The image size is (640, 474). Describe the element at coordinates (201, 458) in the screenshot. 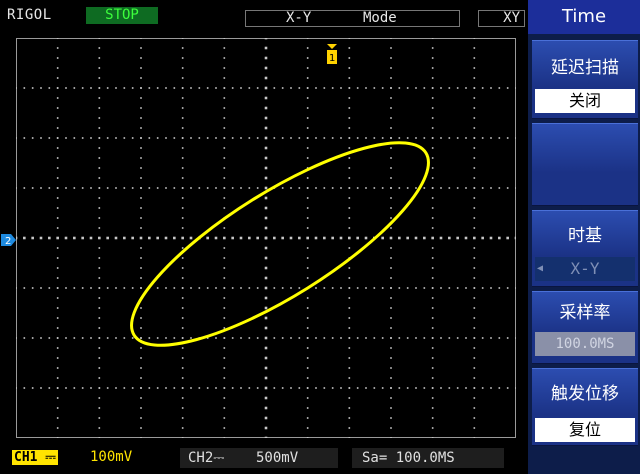

I see `ch2-label: CH2` at that location.